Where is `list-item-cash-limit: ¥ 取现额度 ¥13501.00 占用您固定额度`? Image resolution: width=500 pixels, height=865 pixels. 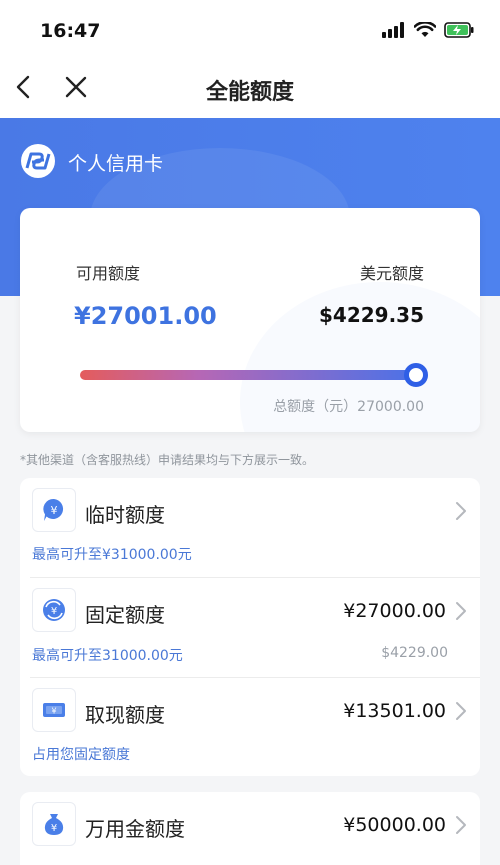 list-item-cash-limit: ¥ 取现额度 ¥13501.00 占用您固定额度 is located at coordinates (250, 728).